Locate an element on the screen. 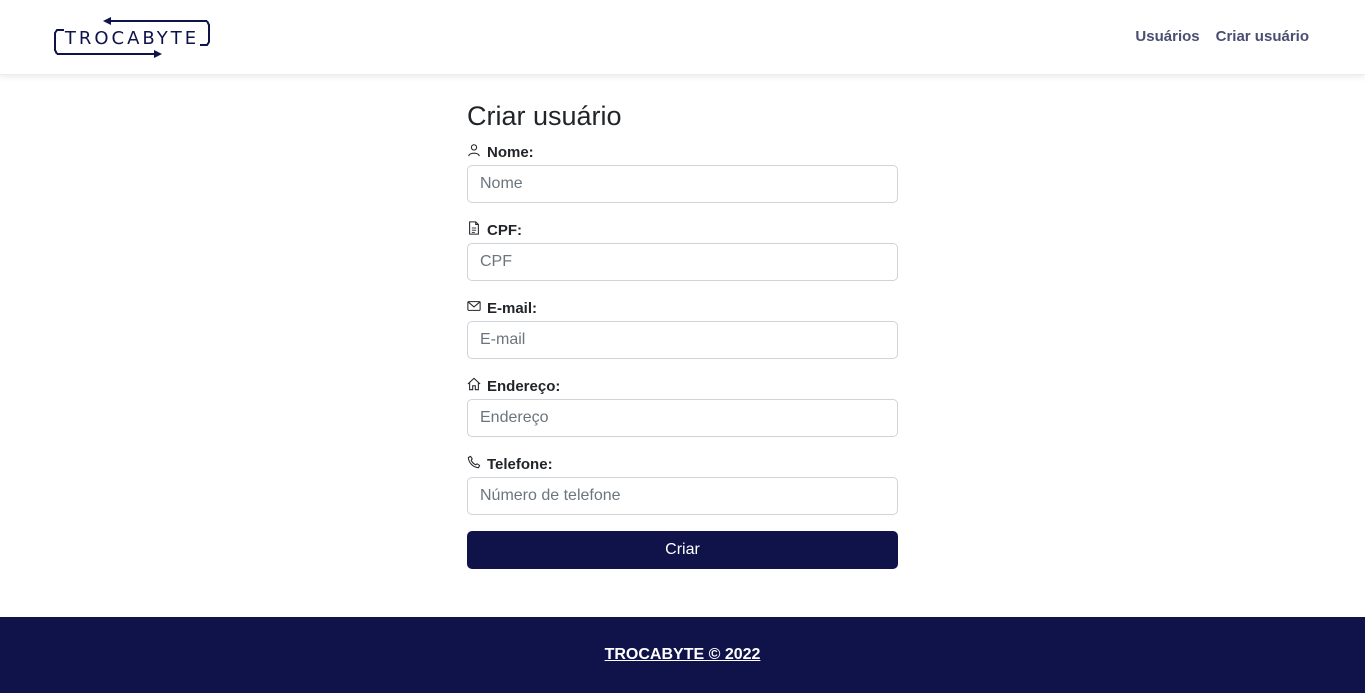 The height and width of the screenshot is (693, 1365). footer: TROCABYTE © 2022 is located at coordinates (682, 655).